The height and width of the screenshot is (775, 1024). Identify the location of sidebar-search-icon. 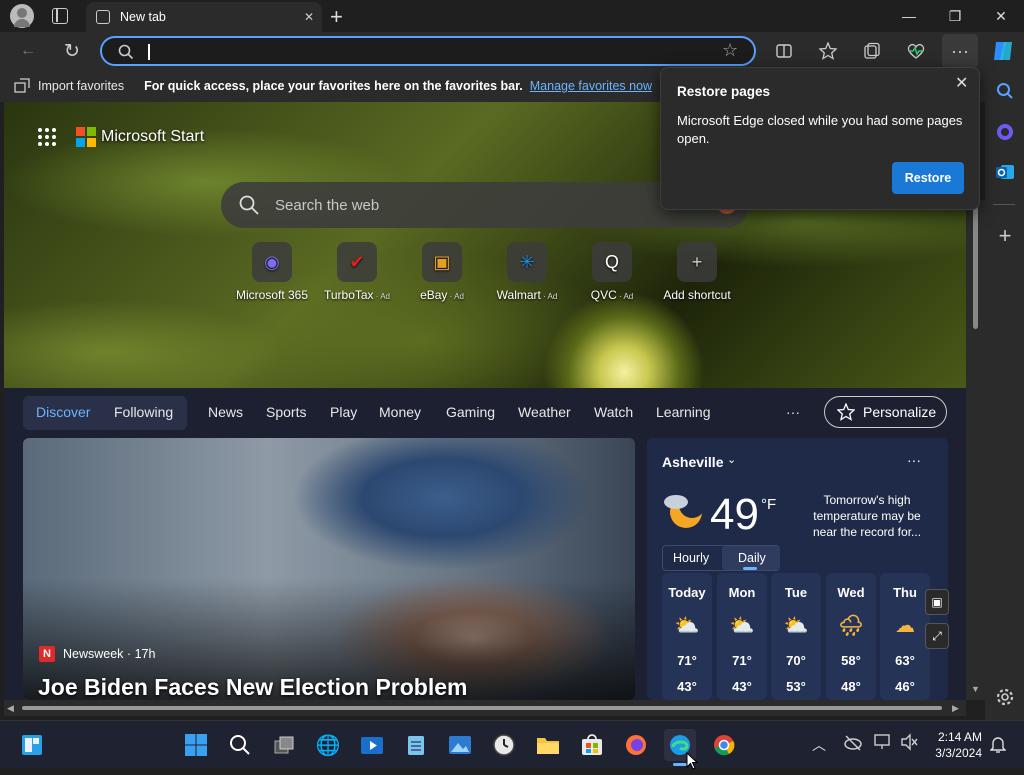
(1005, 91).